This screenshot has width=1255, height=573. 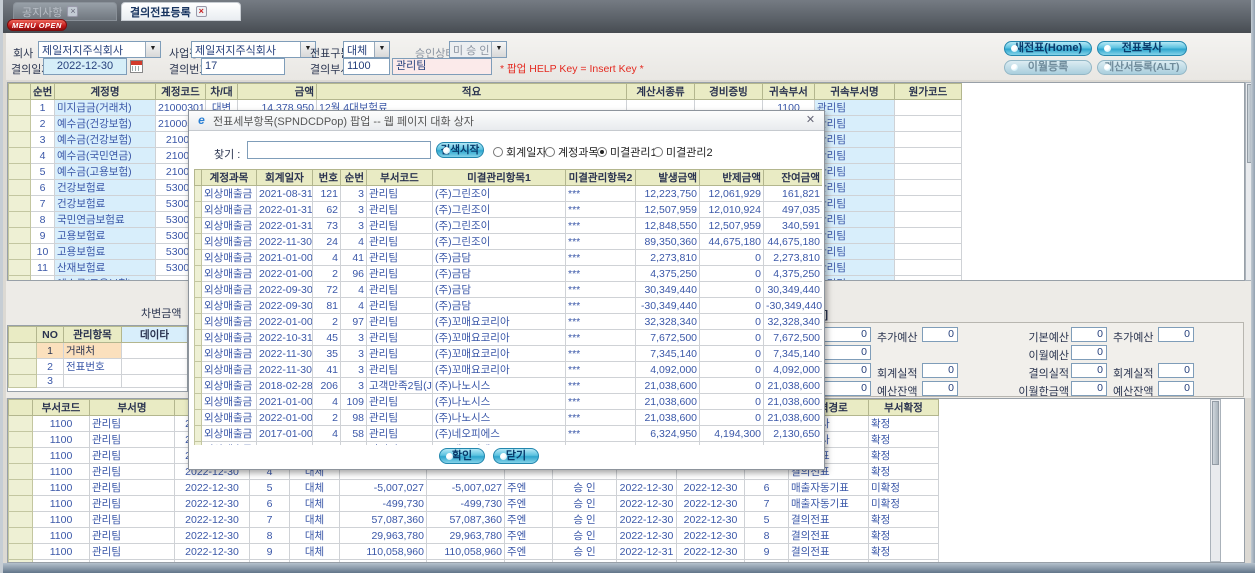 I want to click on cell: 6, so click(x=269, y=503).